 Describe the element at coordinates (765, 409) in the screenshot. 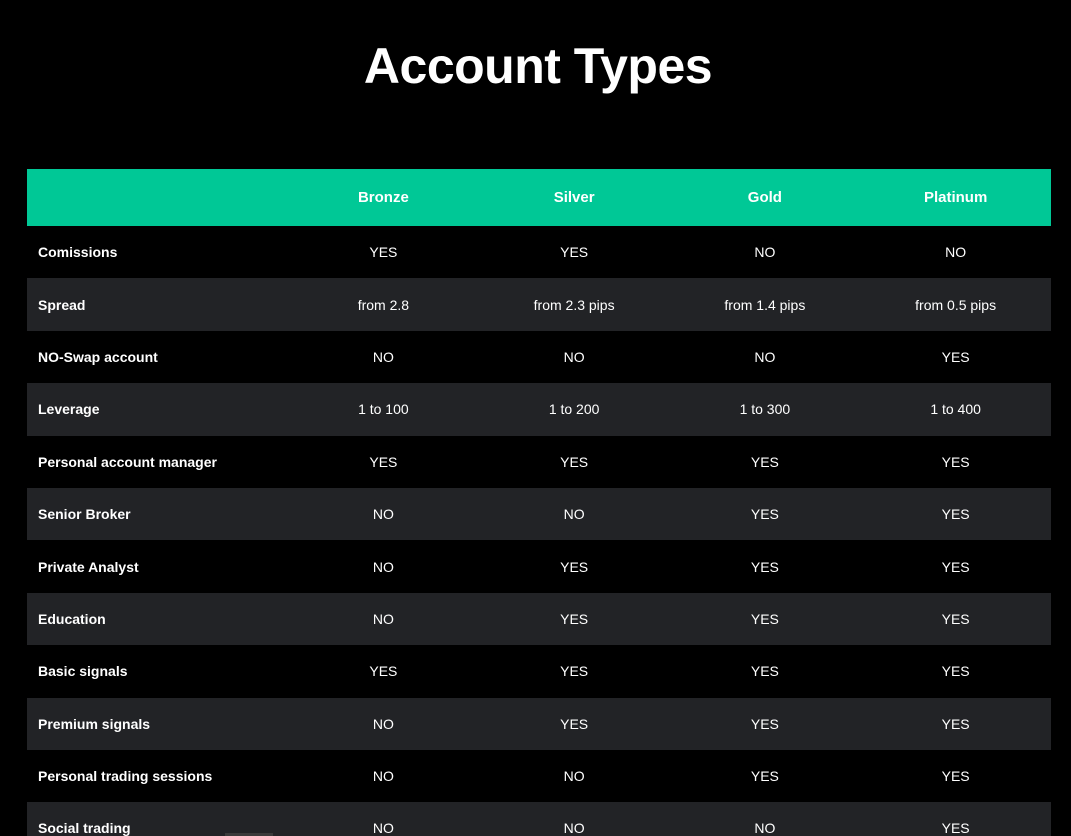

I see `cell-gold: 1 to 300` at that location.